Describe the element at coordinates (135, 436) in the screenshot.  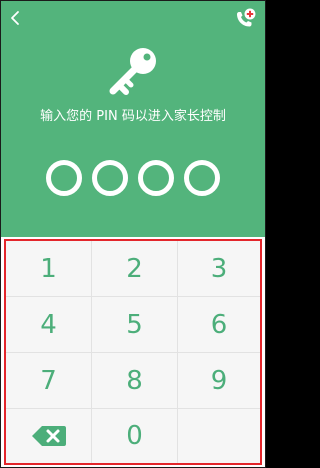
I see `key-0: 0` at that location.